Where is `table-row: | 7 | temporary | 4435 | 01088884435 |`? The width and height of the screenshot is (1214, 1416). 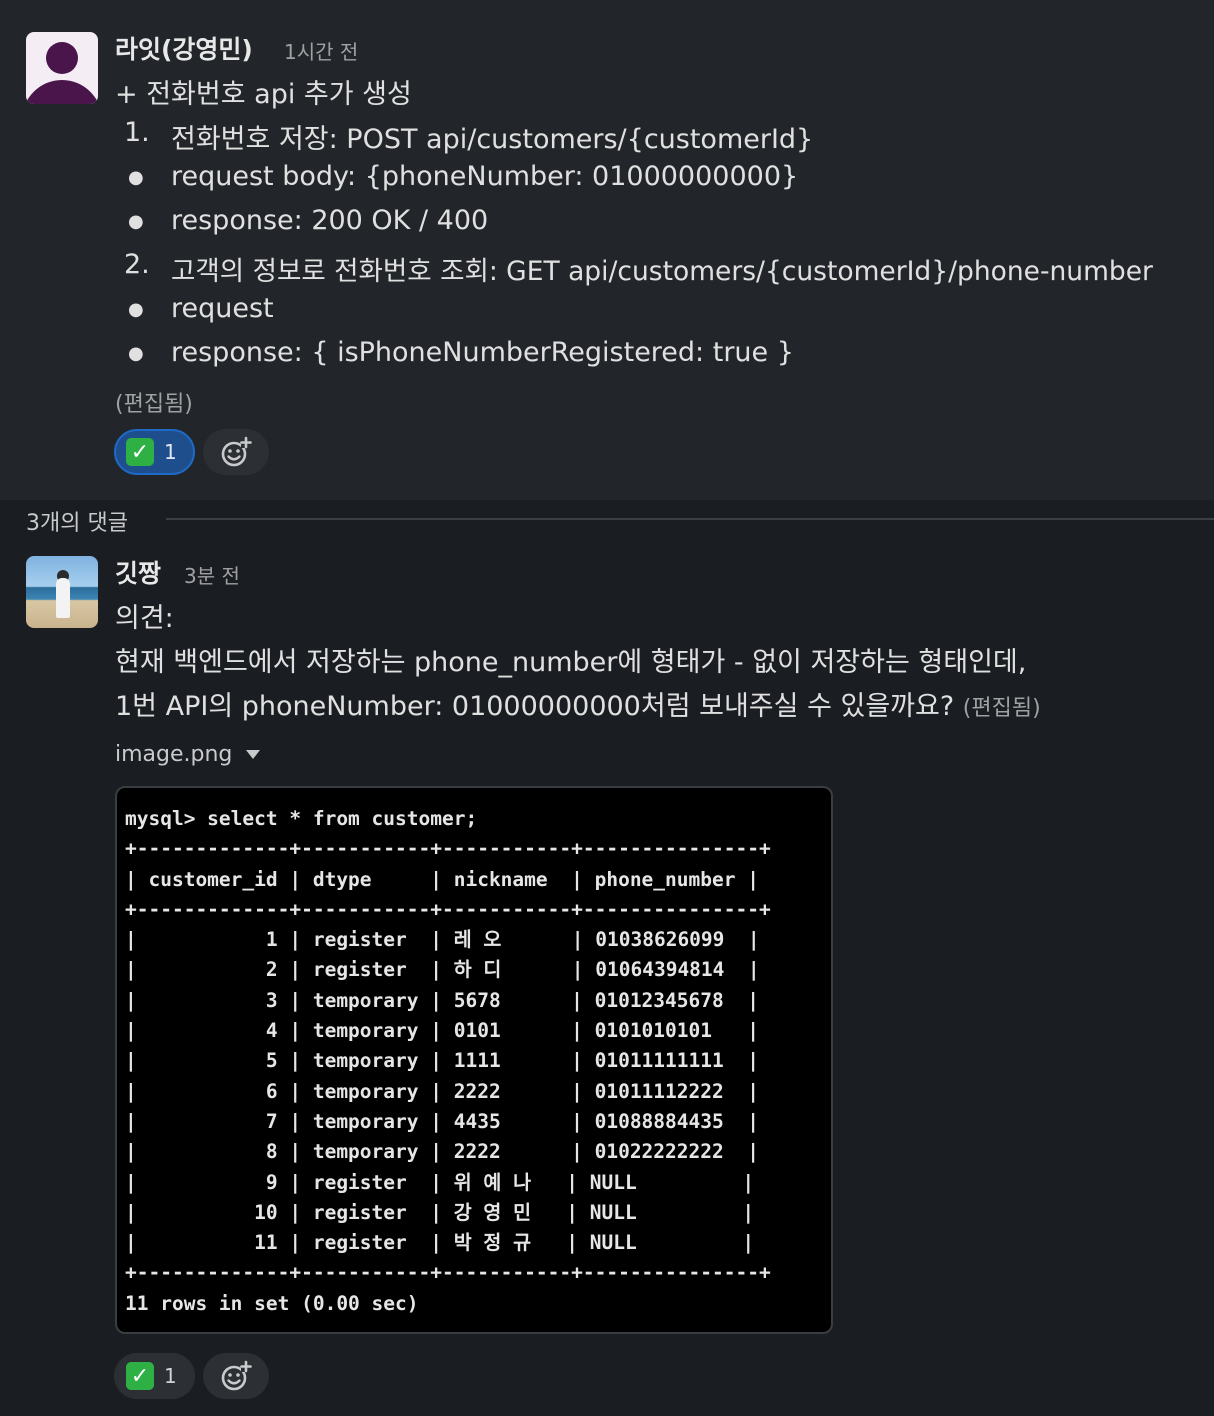 table-row: | 7 | temporary | 4435 | 01088884435 | is located at coordinates (442, 1121).